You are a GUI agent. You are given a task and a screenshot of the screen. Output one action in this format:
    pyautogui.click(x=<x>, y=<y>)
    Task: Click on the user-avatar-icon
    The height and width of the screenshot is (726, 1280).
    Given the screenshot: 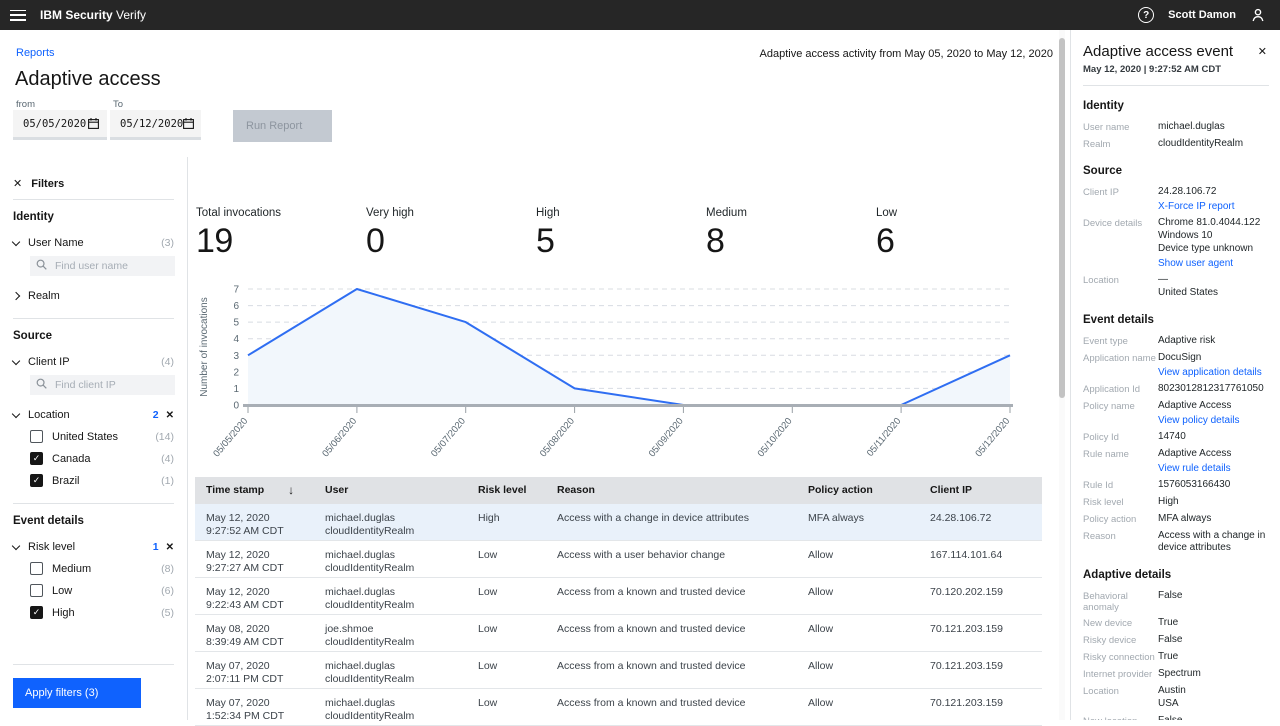 What is the action you would take?
    pyautogui.click(x=1258, y=15)
    